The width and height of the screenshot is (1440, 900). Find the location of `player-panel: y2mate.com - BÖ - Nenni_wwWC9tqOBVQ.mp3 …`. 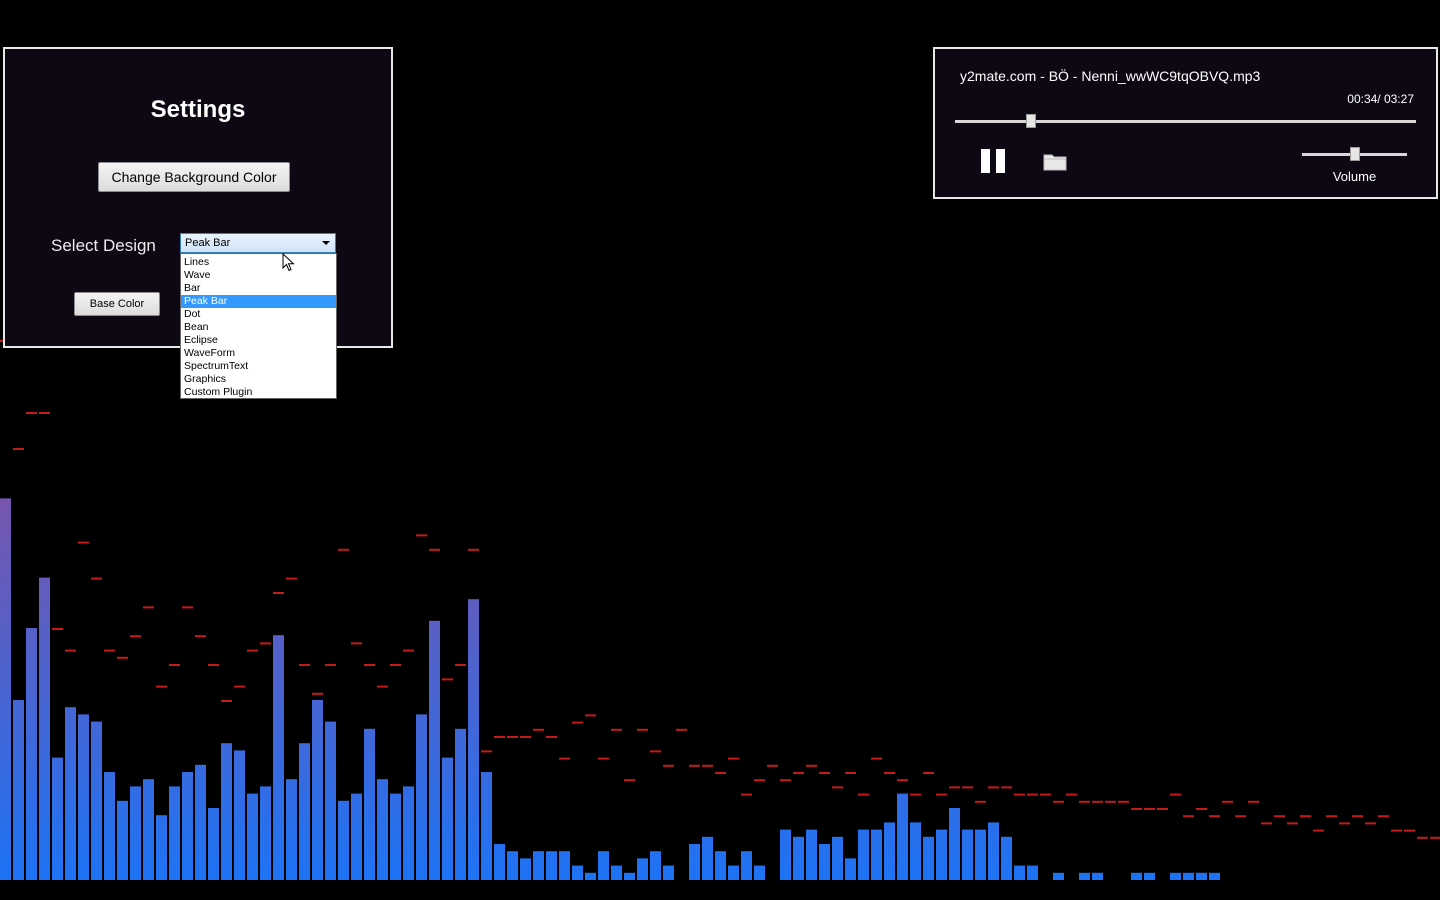

player-panel: y2mate.com - BÖ - Nenni_wwWC9tqOBVQ.mp3 … is located at coordinates (1185, 123).